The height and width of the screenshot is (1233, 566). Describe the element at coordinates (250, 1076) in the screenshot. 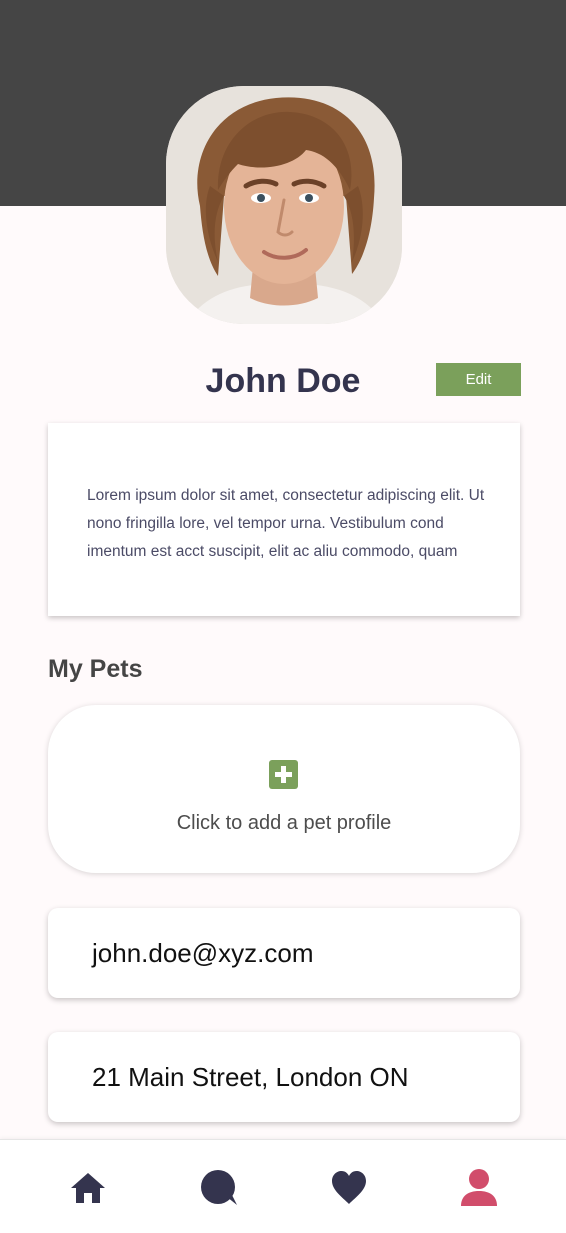

I see `address-text: 21 Main Street, London ON` at that location.